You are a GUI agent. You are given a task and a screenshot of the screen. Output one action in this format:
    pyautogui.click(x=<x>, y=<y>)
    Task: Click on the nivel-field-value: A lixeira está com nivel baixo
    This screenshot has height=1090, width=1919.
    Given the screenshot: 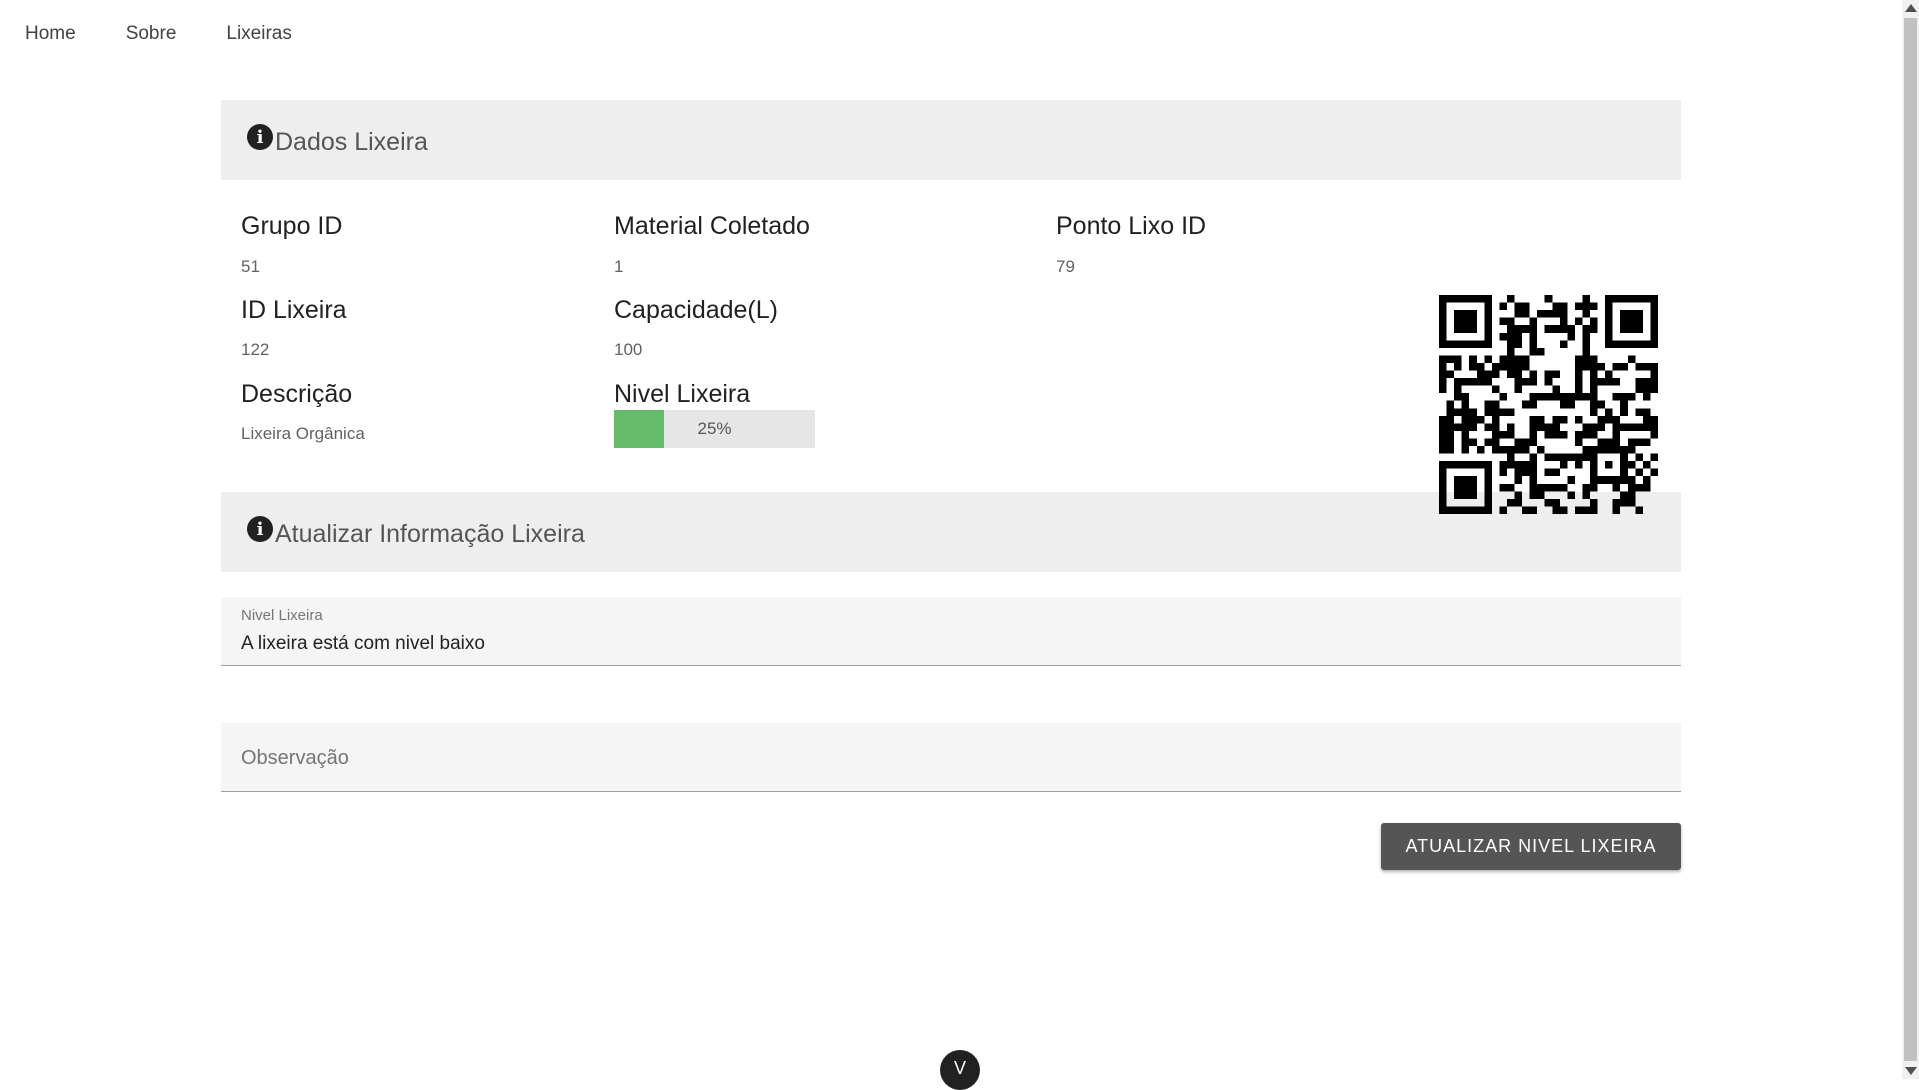 What is the action you would take?
    pyautogui.click(x=363, y=644)
    